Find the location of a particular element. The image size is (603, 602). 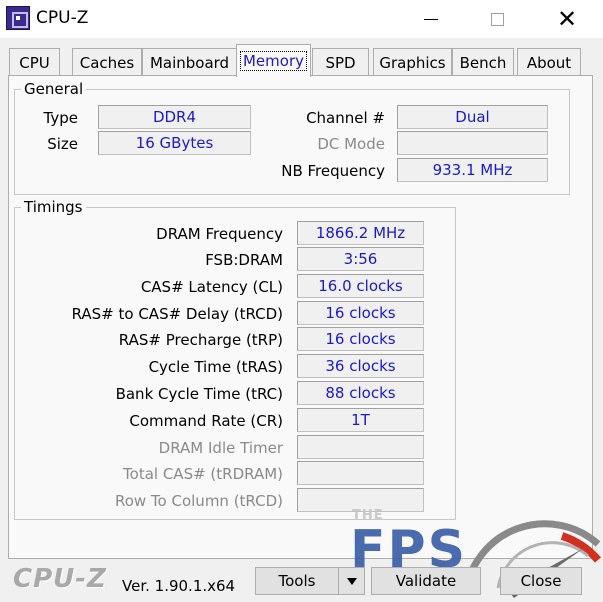

bank-cycle-time-label: Bank Cycle Time (tRC) is located at coordinates (199, 394).